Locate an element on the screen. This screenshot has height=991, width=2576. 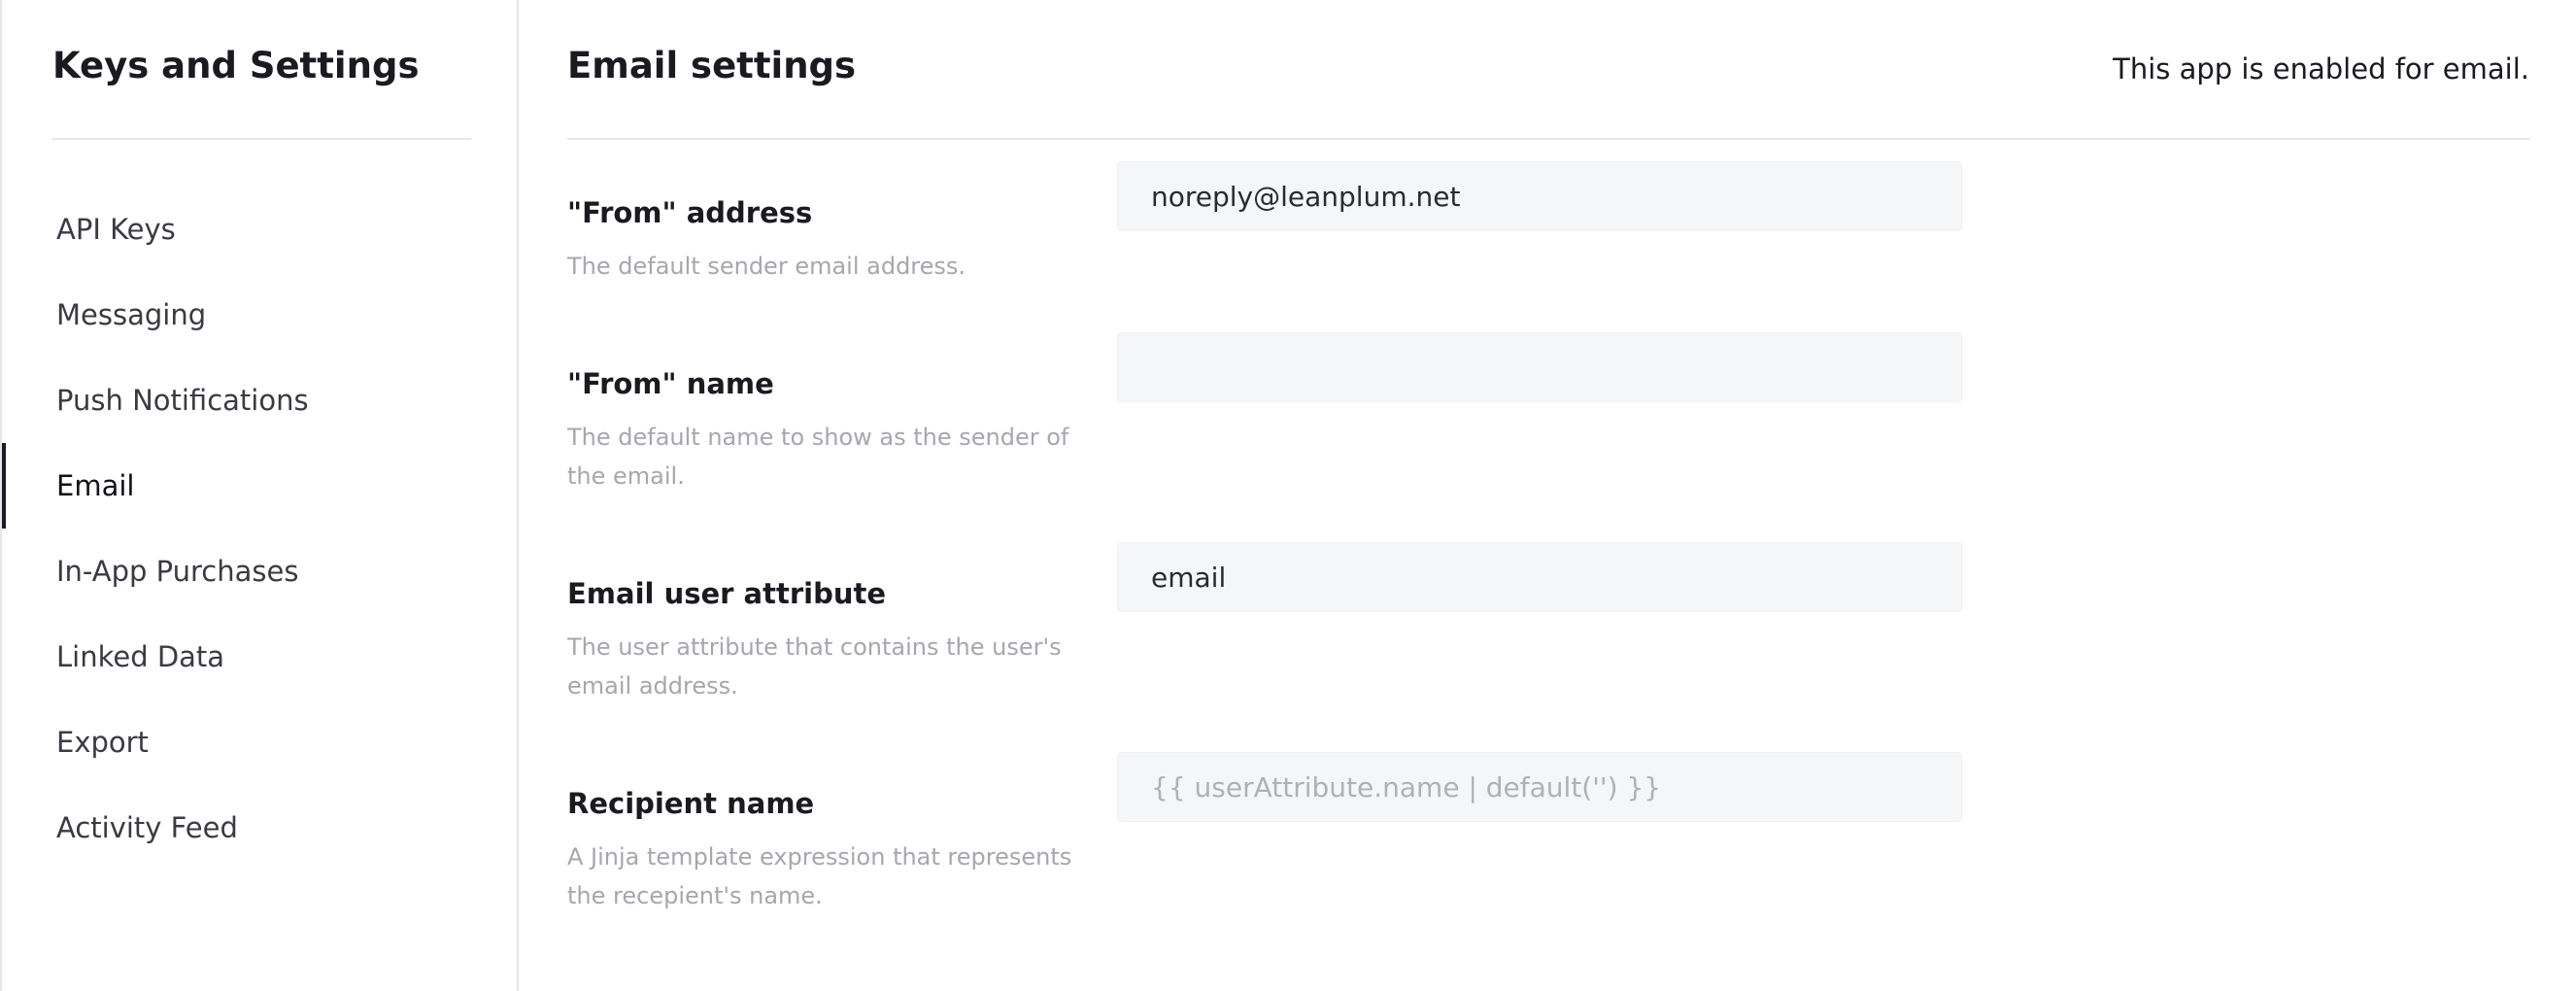
recipient-name-input is located at coordinates (1539, 787).